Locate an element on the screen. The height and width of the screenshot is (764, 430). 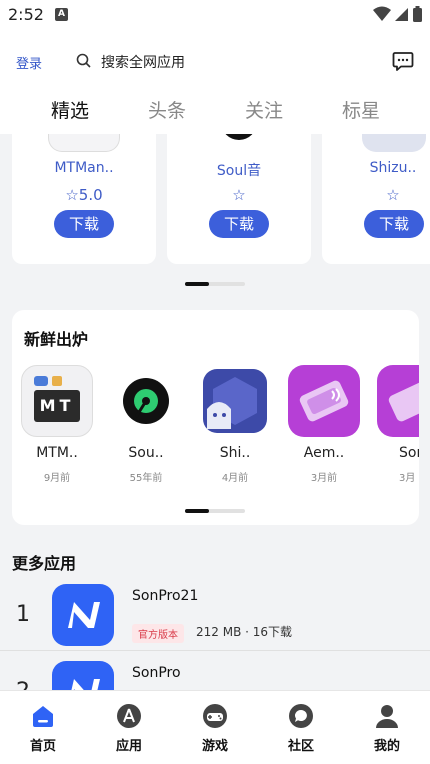
user-icon is located at coordinates (387, 716).